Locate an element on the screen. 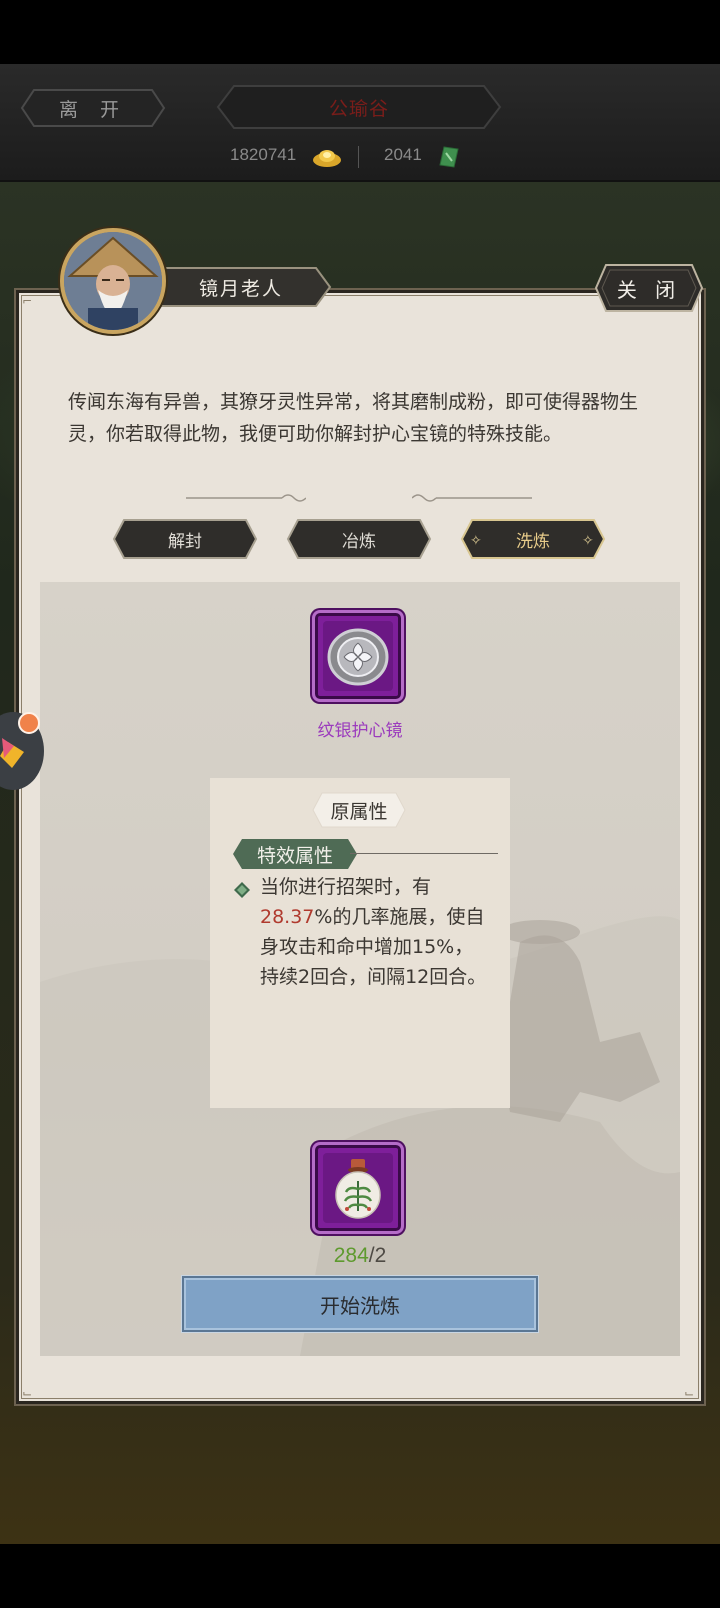  npc-name-plate: 镜月老人 is located at coordinates (241, 287).